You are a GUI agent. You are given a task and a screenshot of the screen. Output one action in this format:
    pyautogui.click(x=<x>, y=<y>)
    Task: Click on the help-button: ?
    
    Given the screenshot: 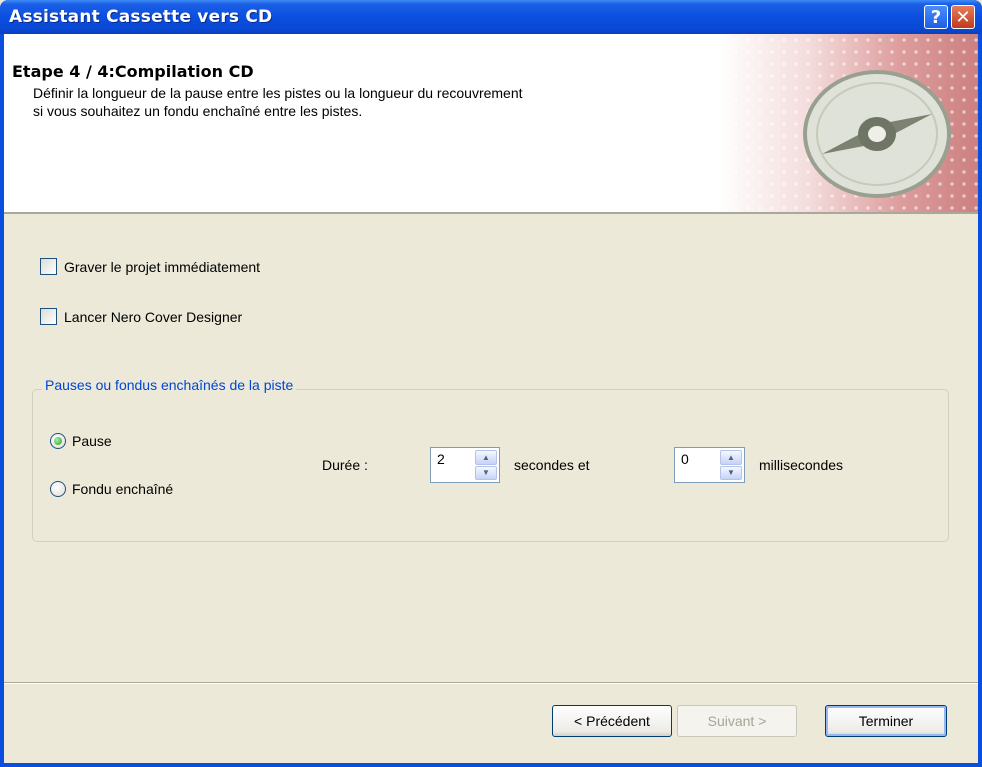 What is the action you would take?
    pyautogui.click(x=936, y=17)
    